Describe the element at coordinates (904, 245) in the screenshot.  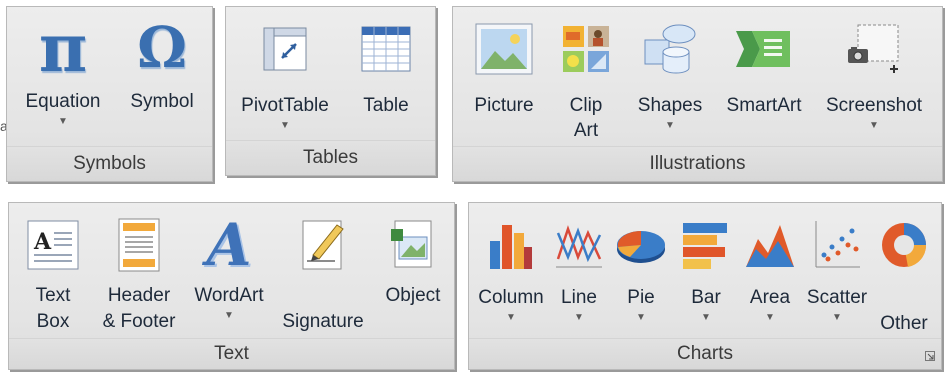
I see `other-charts-icon` at that location.